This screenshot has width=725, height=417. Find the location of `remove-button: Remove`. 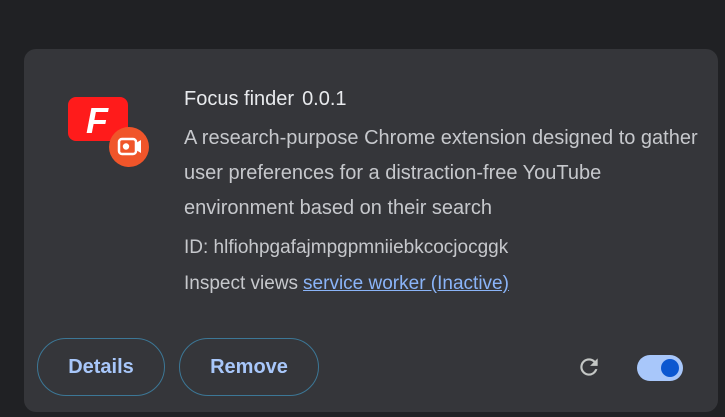

remove-button: Remove is located at coordinates (249, 367).